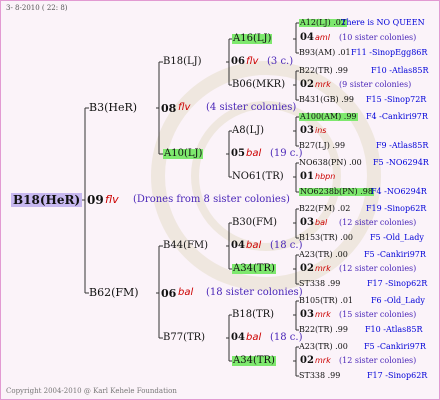 The width and height of the screenshot is (440, 400). I want to click on right-2-top: B22(TR) .99, so click(323, 71).